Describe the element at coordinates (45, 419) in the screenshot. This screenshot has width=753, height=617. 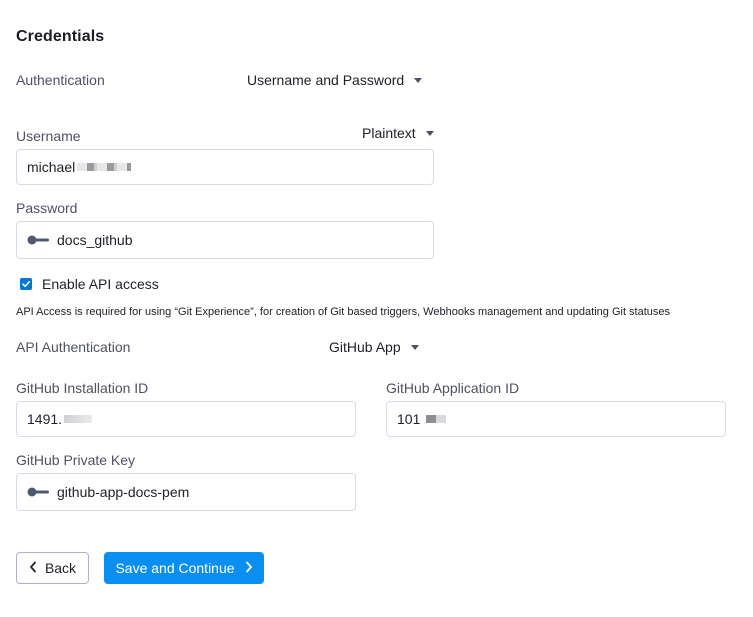
I see `installation-id-value: 1491.` at that location.